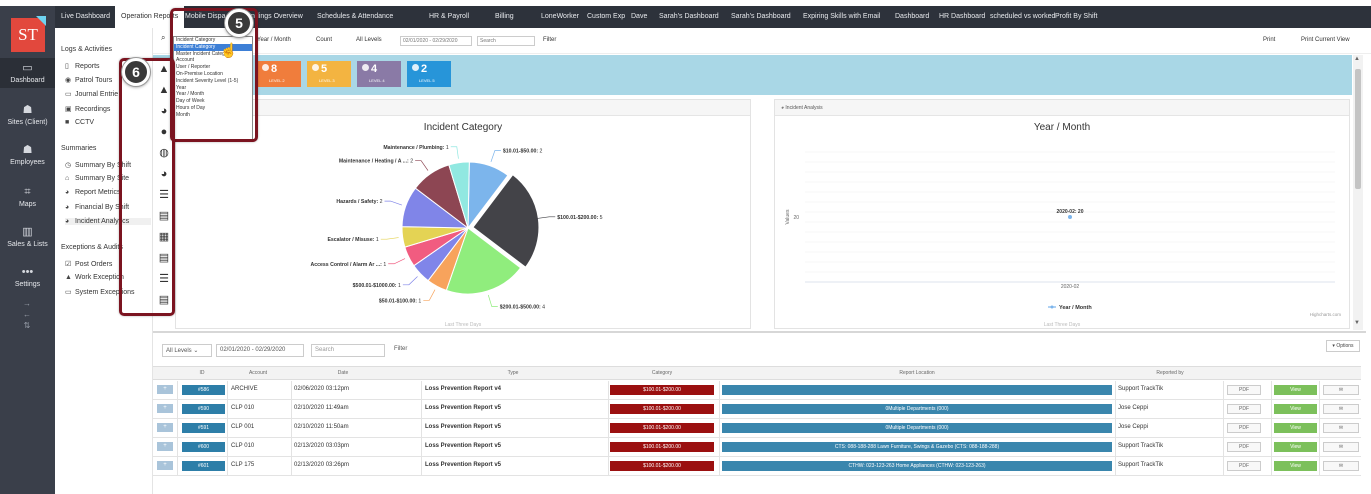 The height and width of the screenshot is (494, 1371). I want to click on reported-by-cell: Jose Ceppi, so click(1133, 408).